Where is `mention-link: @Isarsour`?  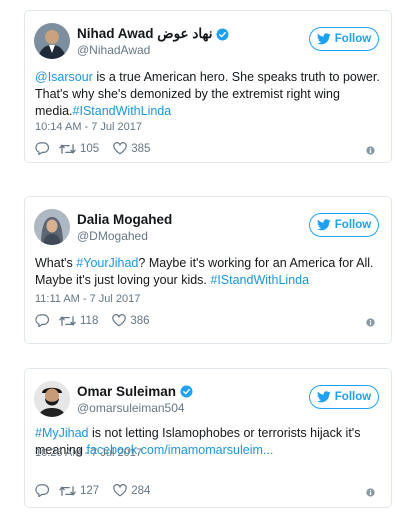 mention-link: @Isarsour is located at coordinates (64, 77).